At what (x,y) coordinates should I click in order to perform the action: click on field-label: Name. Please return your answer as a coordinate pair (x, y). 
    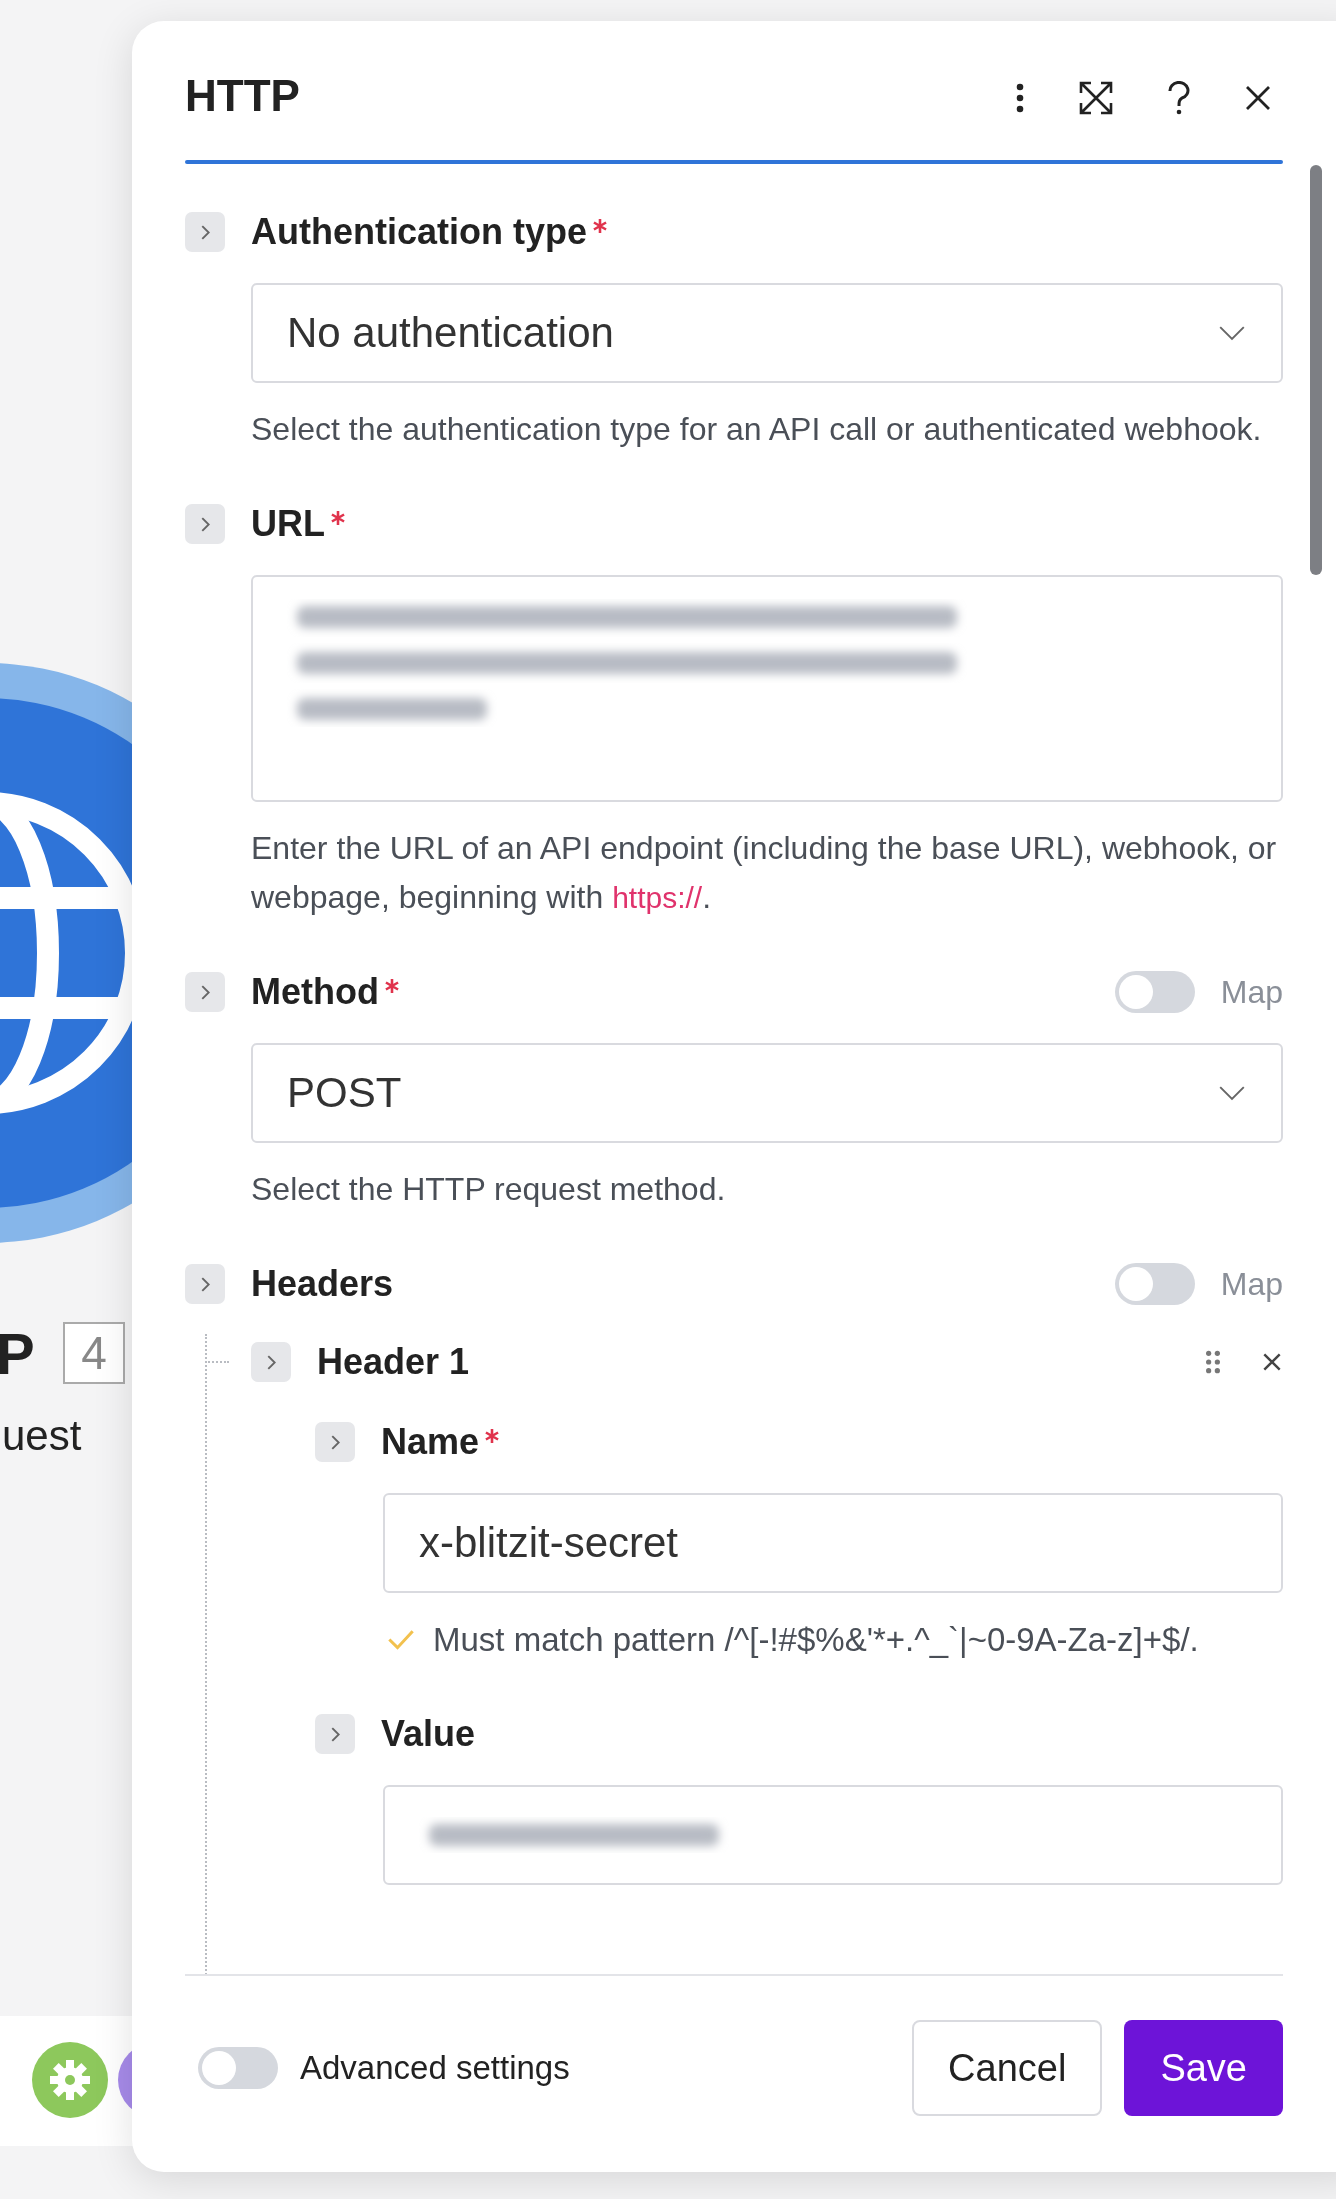
    Looking at the image, I should click on (430, 1442).